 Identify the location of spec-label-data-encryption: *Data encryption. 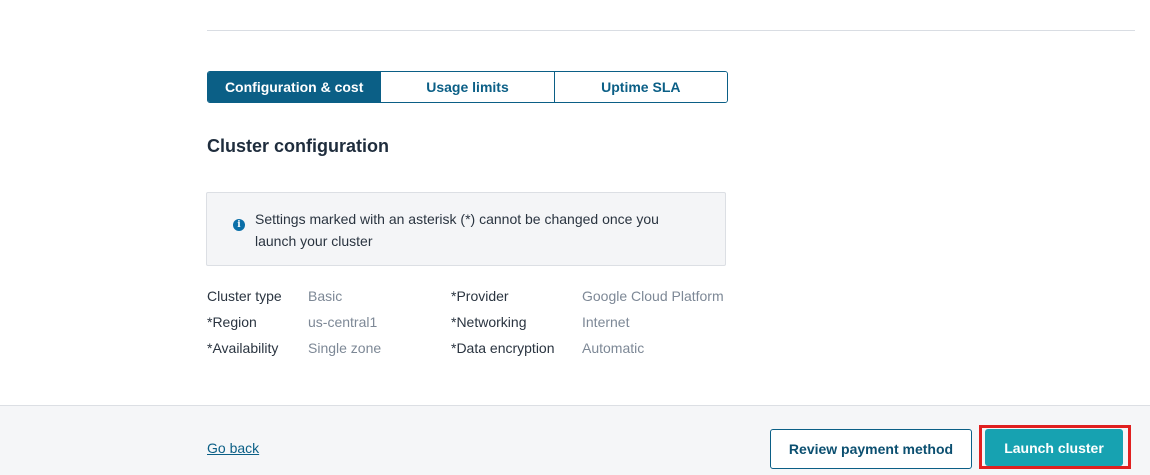
(503, 348).